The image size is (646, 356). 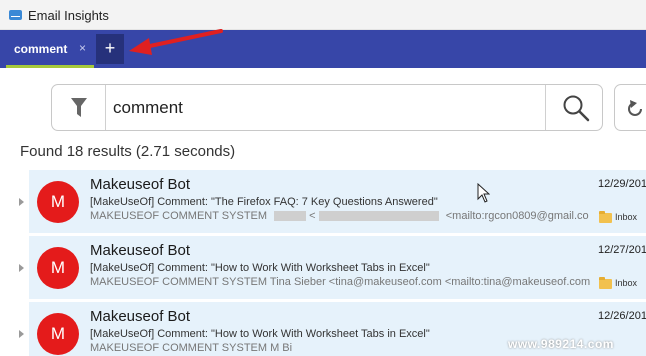 I want to click on email-date: 12/29/201, so click(x=622, y=184).